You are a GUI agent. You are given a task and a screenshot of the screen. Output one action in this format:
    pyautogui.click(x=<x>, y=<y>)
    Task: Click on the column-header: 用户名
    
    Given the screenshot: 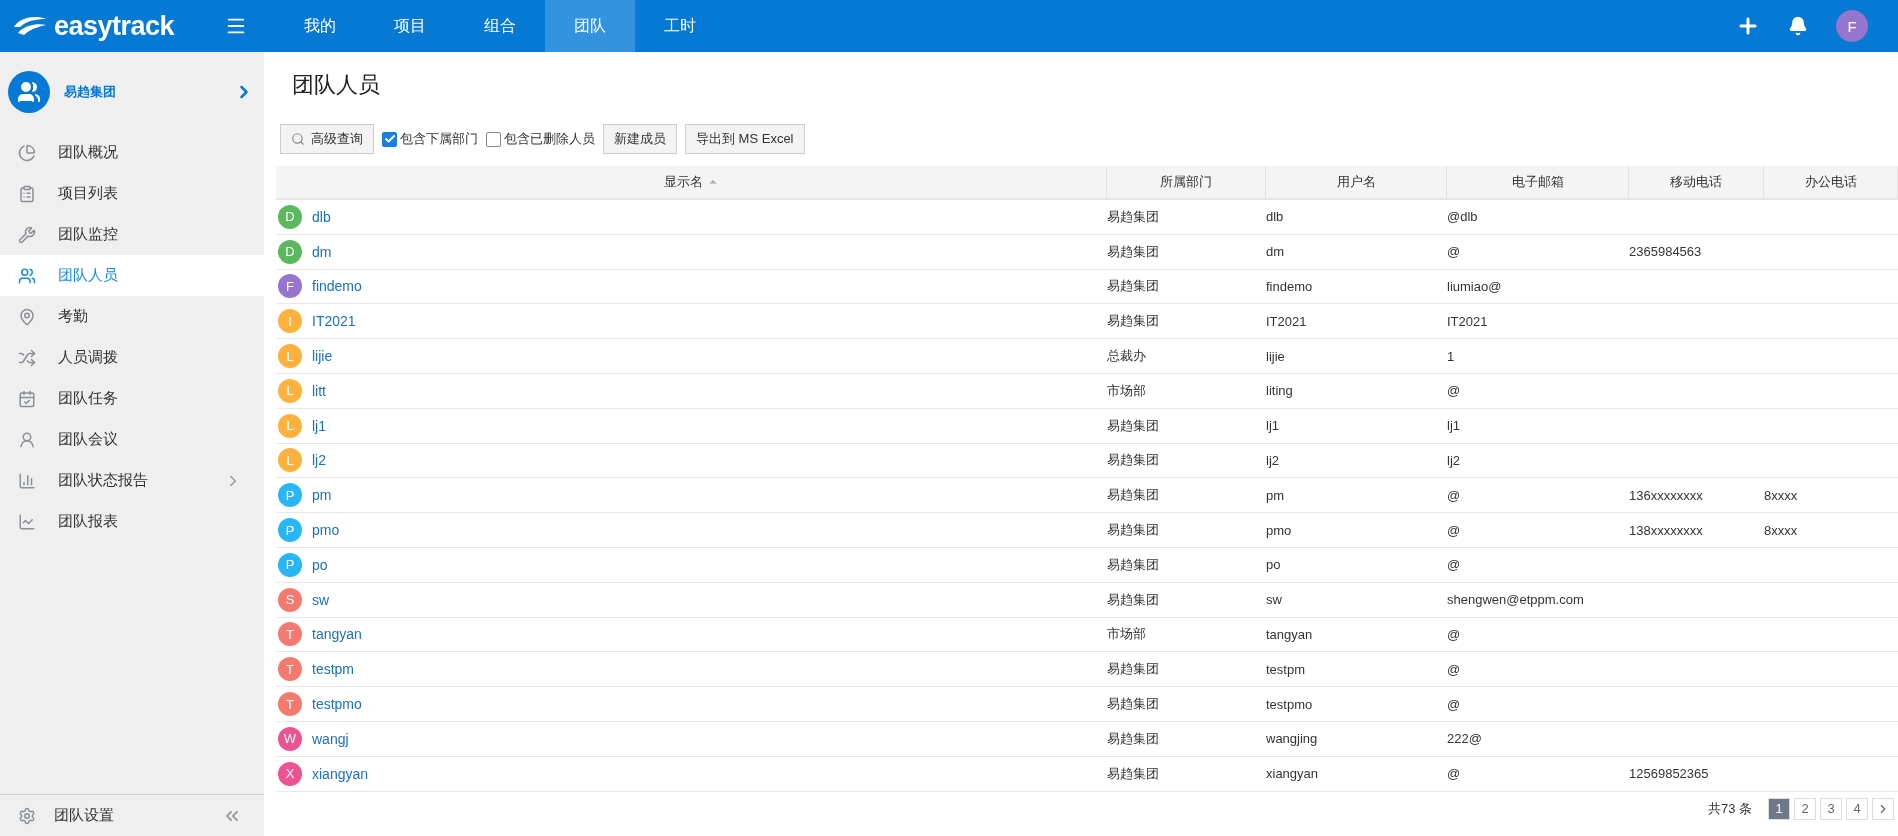 What is the action you would take?
    pyautogui.click(x=1356, y=183)
    